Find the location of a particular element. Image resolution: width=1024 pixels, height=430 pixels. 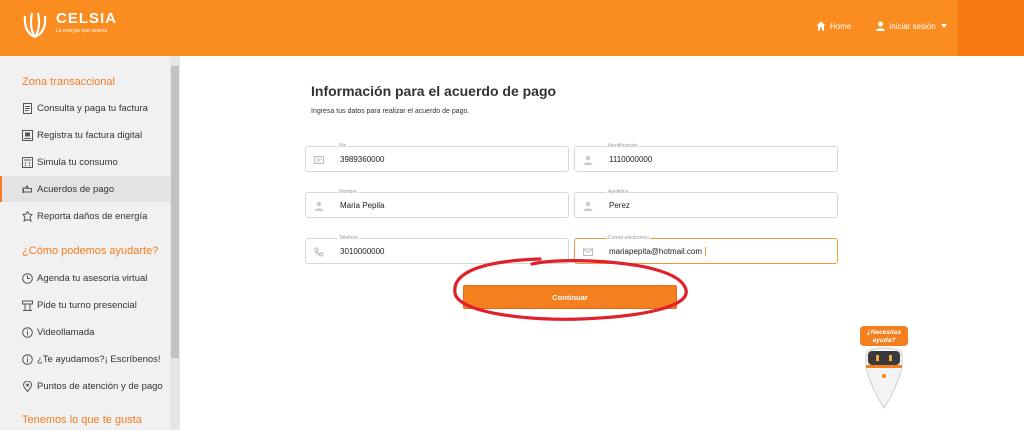

sidebar-item-reporta-danos: Reporta daños de energía is located at coordinates (85, 216).